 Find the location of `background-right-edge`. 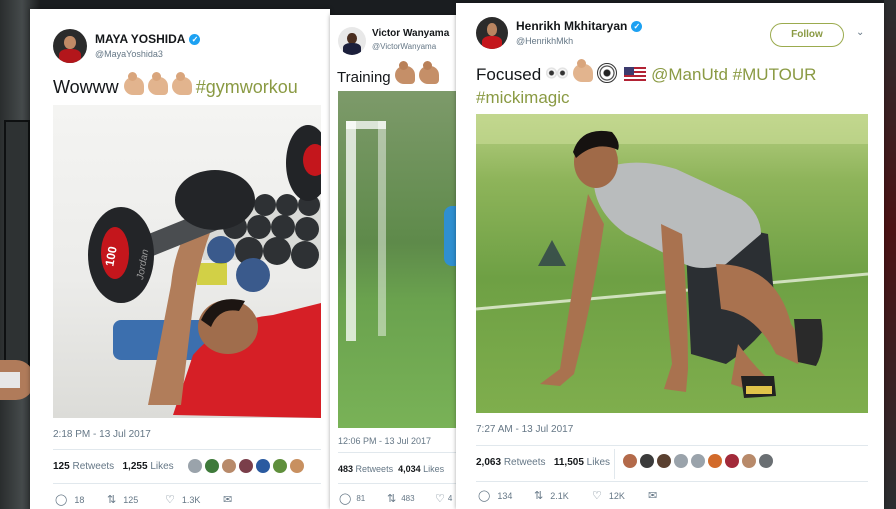

background-right-edge is located at coordinates (890, 254).